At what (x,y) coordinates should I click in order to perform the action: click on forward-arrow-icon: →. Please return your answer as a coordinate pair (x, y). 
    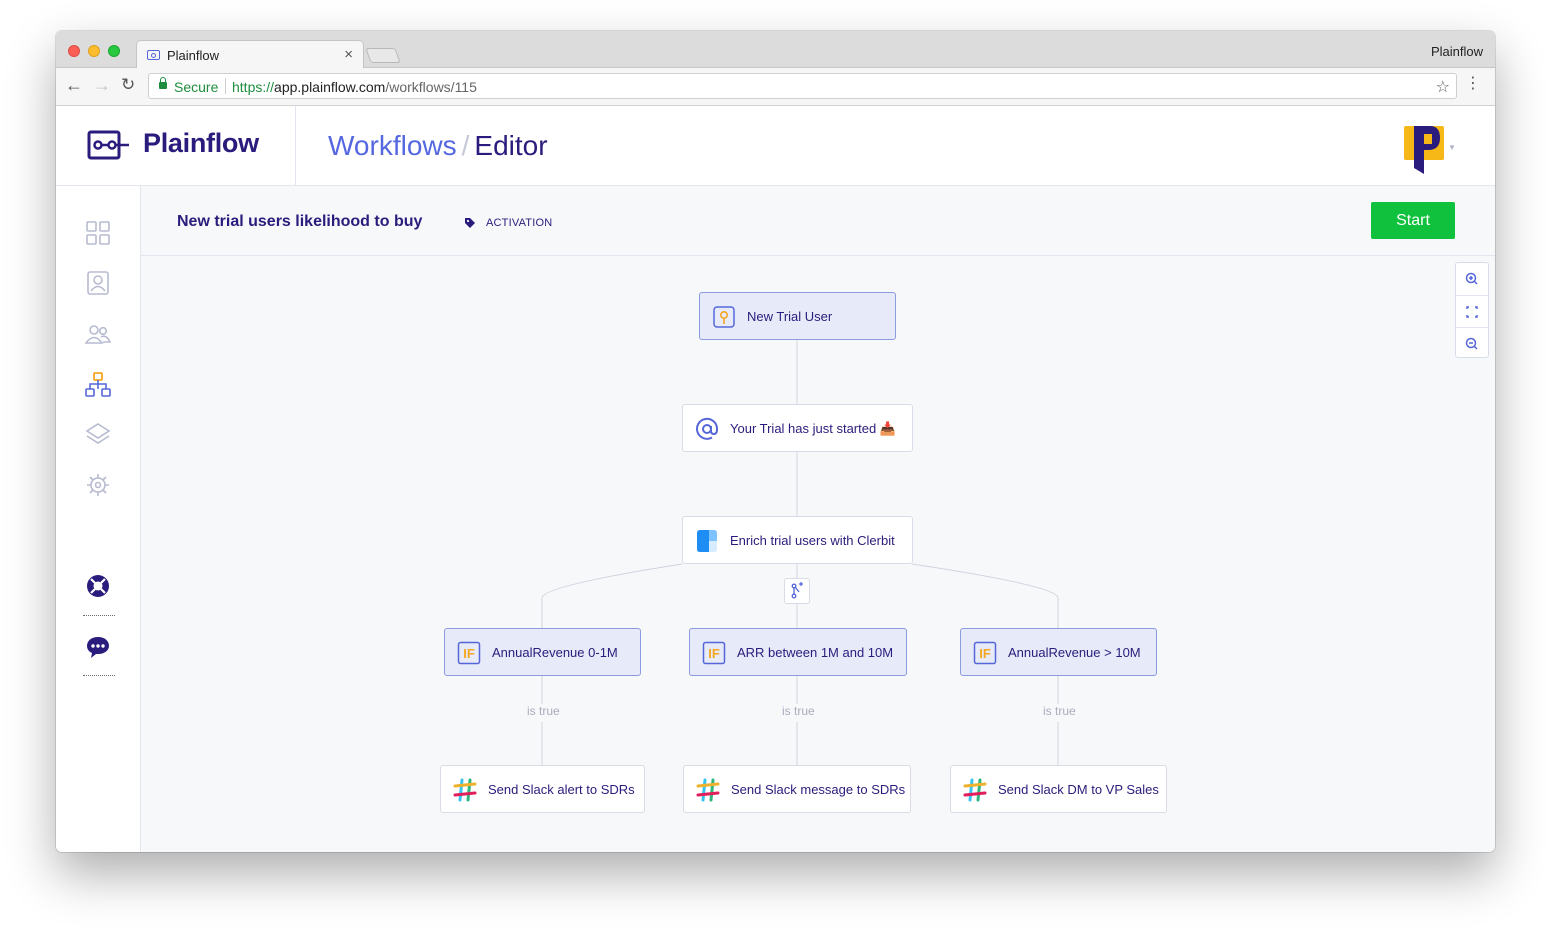
    Looking at the image, I should click on (102, 85).